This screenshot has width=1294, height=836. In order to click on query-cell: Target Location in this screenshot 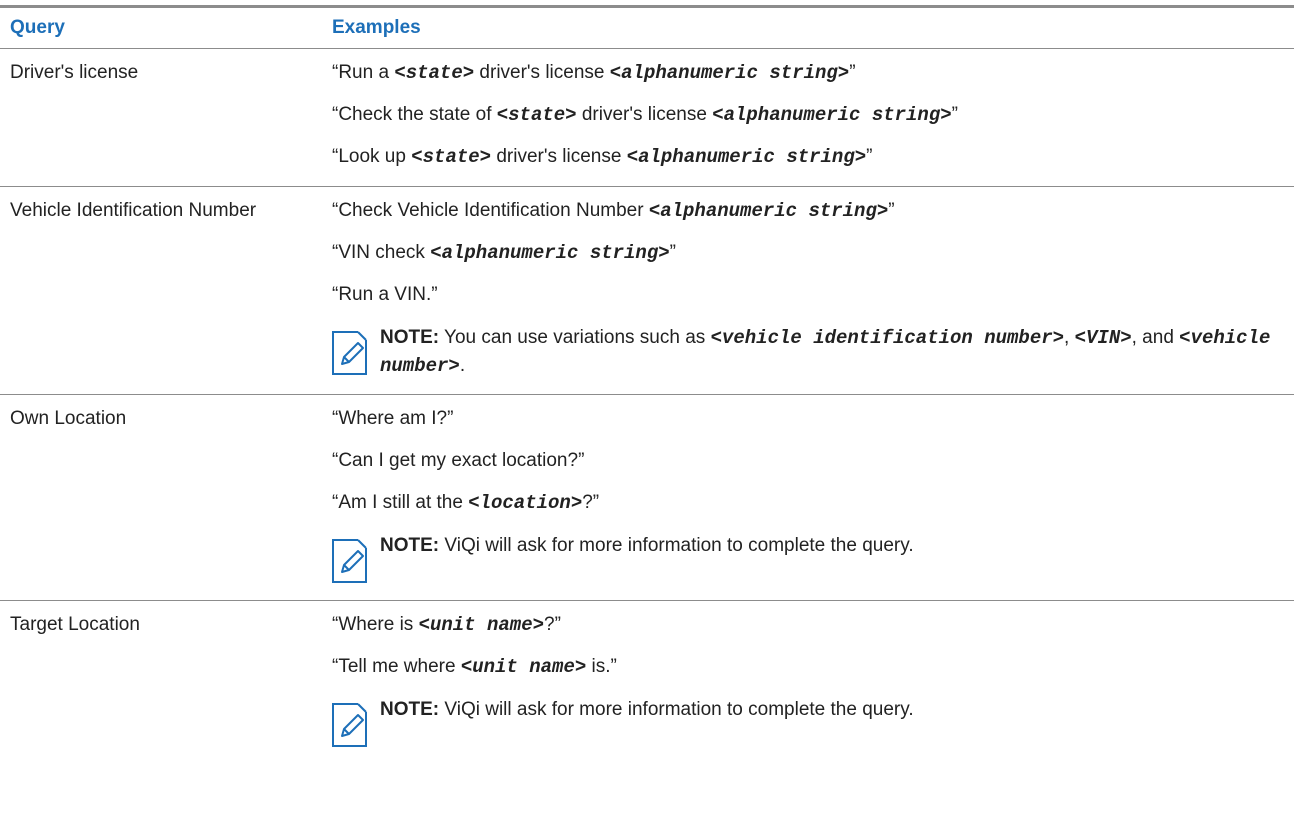, I will do `click(75, 624)`.